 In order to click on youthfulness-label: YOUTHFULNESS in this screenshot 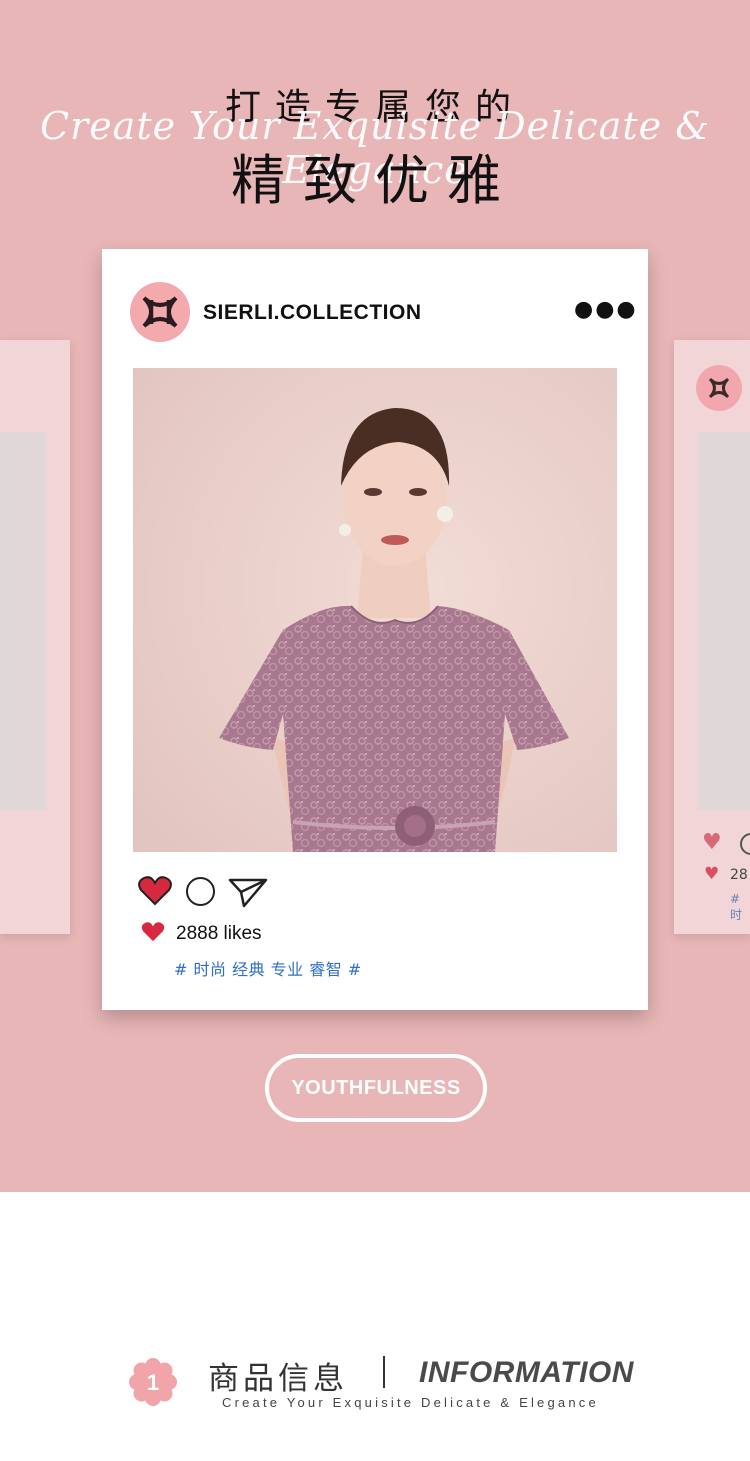, I will do `click(376, 1087)`.